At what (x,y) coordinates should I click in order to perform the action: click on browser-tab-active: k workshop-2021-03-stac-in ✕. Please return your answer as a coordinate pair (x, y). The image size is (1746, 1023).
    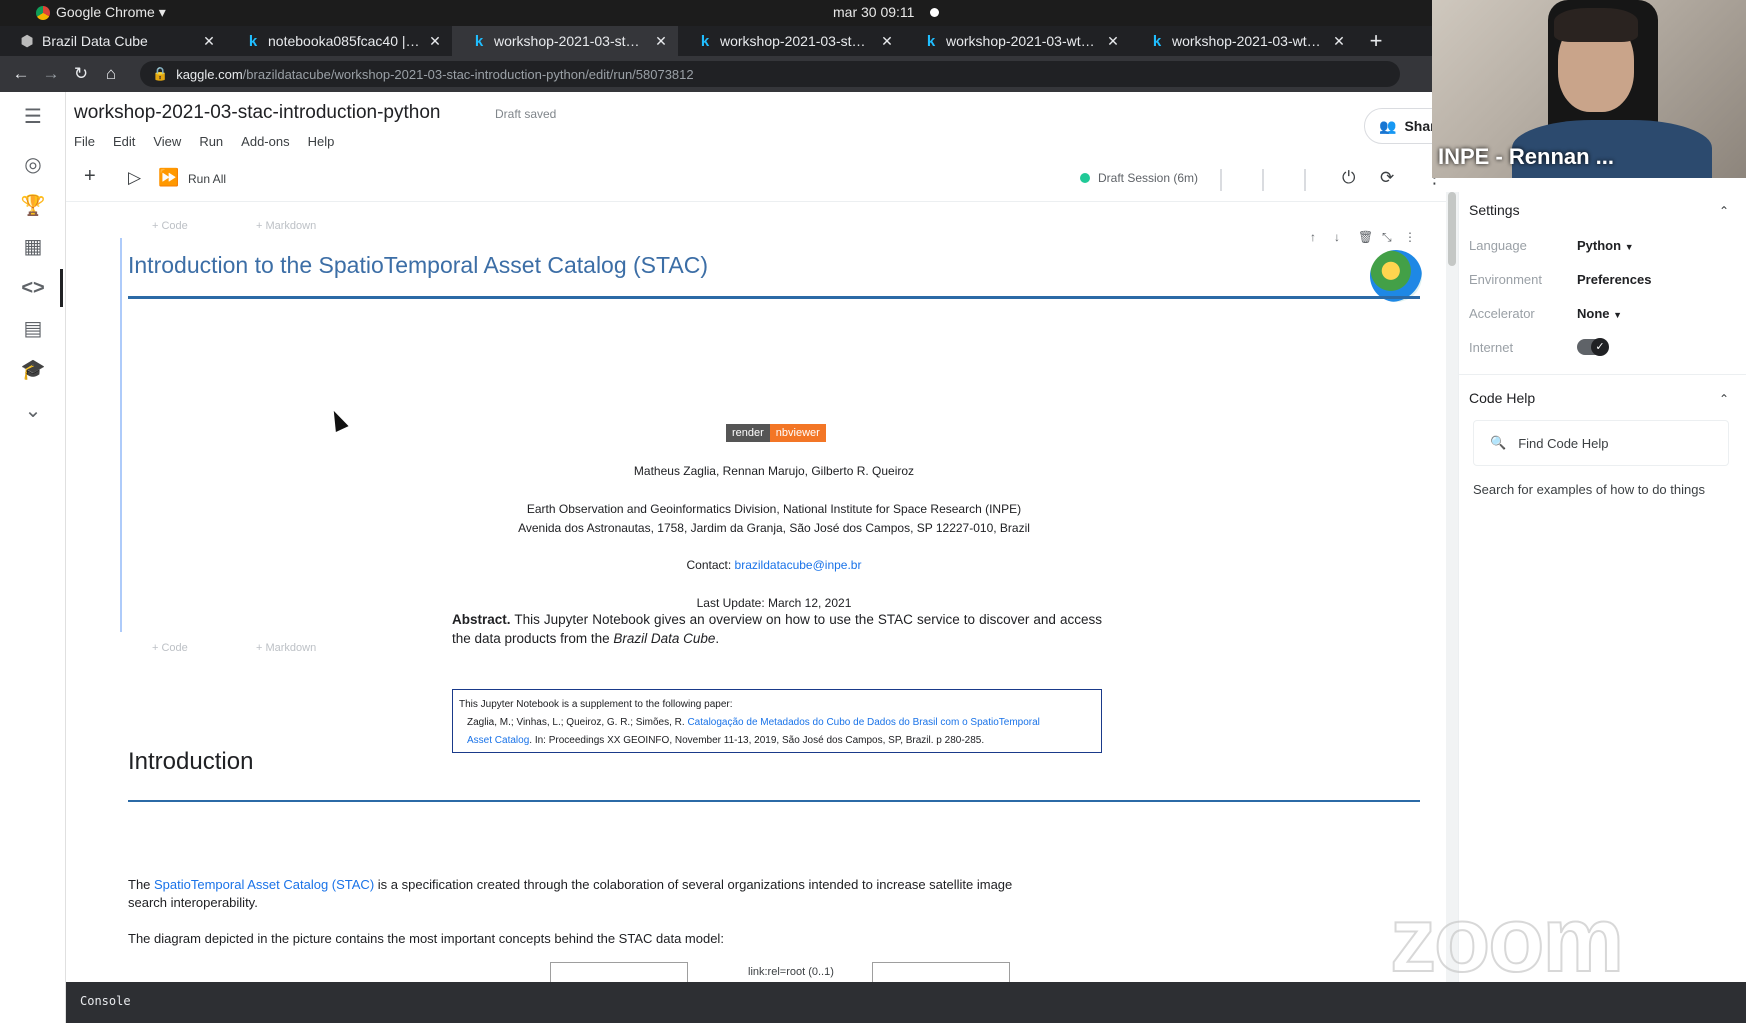
    Looking at the image, I should click on (565, 41).